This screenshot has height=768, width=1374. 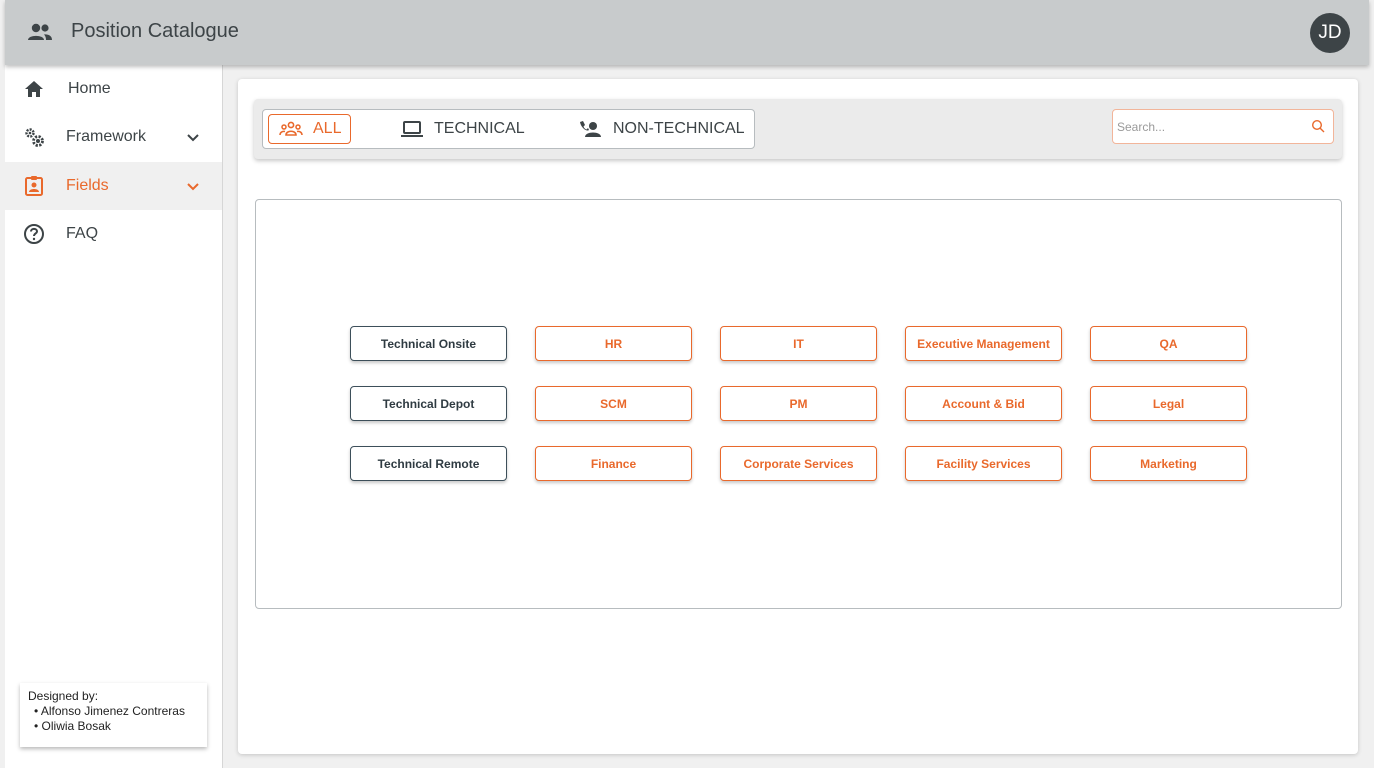 I want to click on credits-heading: Designed by:, so click(x=63, y=696).